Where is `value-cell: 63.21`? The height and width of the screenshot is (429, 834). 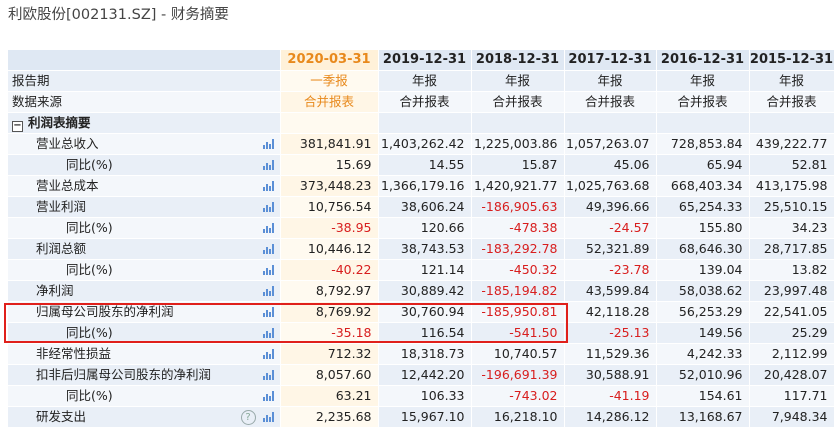
value-cell: 63.21 is located at coordinates (329, 396).